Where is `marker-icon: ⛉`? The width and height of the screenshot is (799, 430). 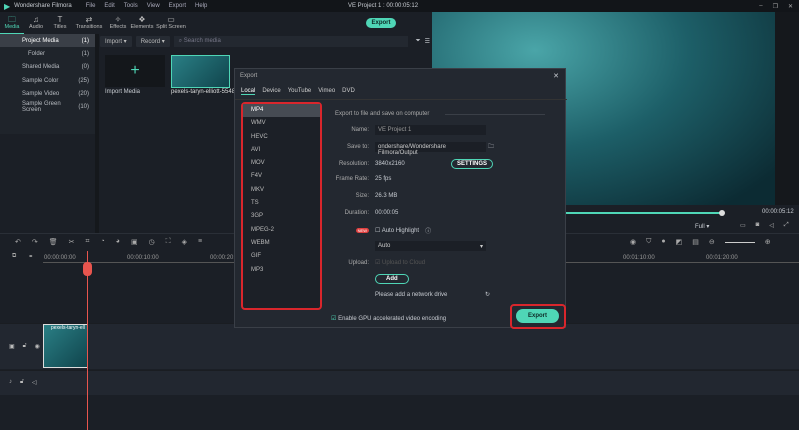
marker-icon: ⛉ is located at coordinates (648, 242).